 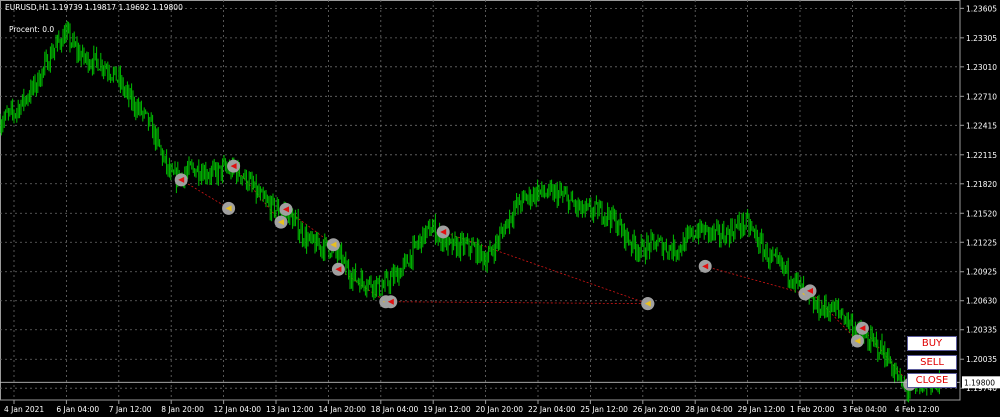 I want to click on time-axis-label: 3 Feb 04:00, so click(x=864, y=409).